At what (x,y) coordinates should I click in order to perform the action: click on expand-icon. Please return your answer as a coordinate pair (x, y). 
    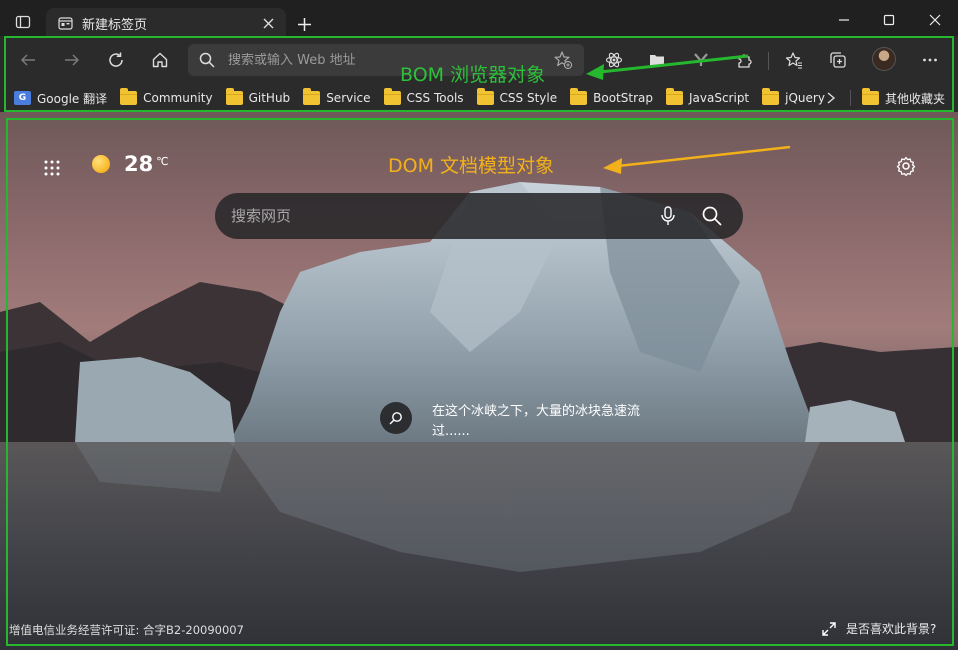
    Looking at the image, I should click on (829, 628).